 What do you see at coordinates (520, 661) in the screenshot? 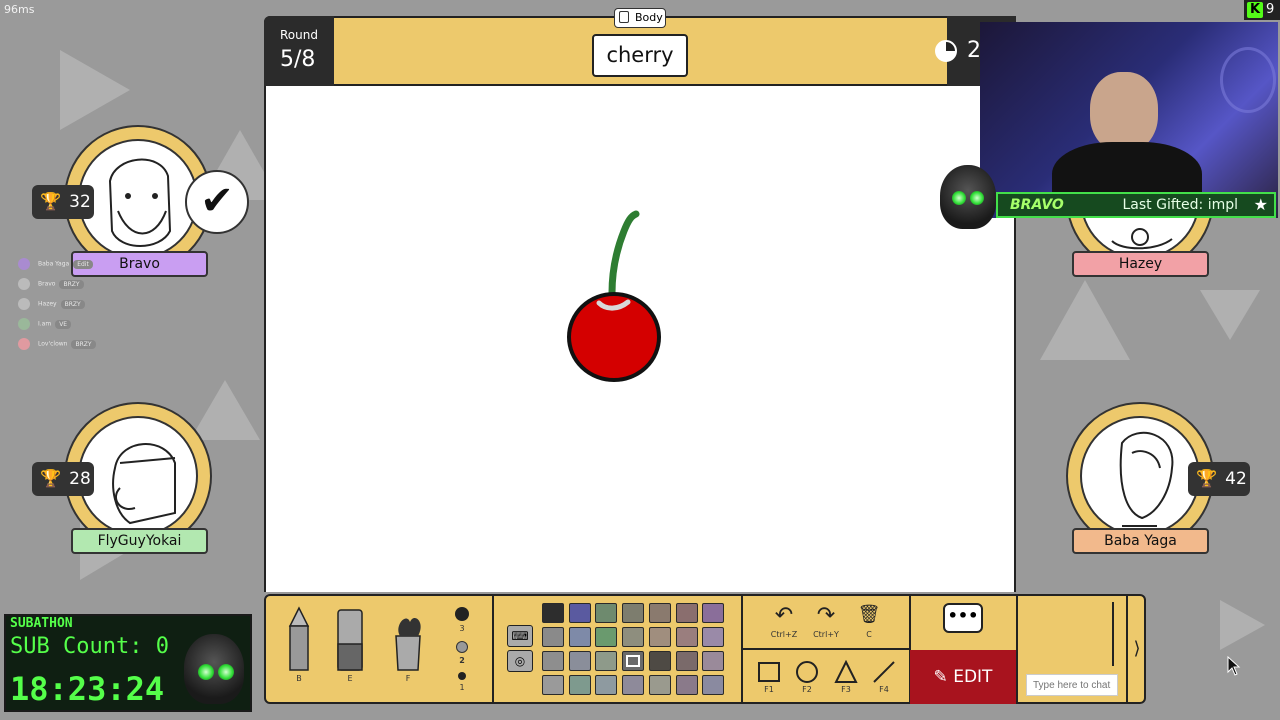
I see `color-picker-icon: ◎` at bounding box center [520, 661].